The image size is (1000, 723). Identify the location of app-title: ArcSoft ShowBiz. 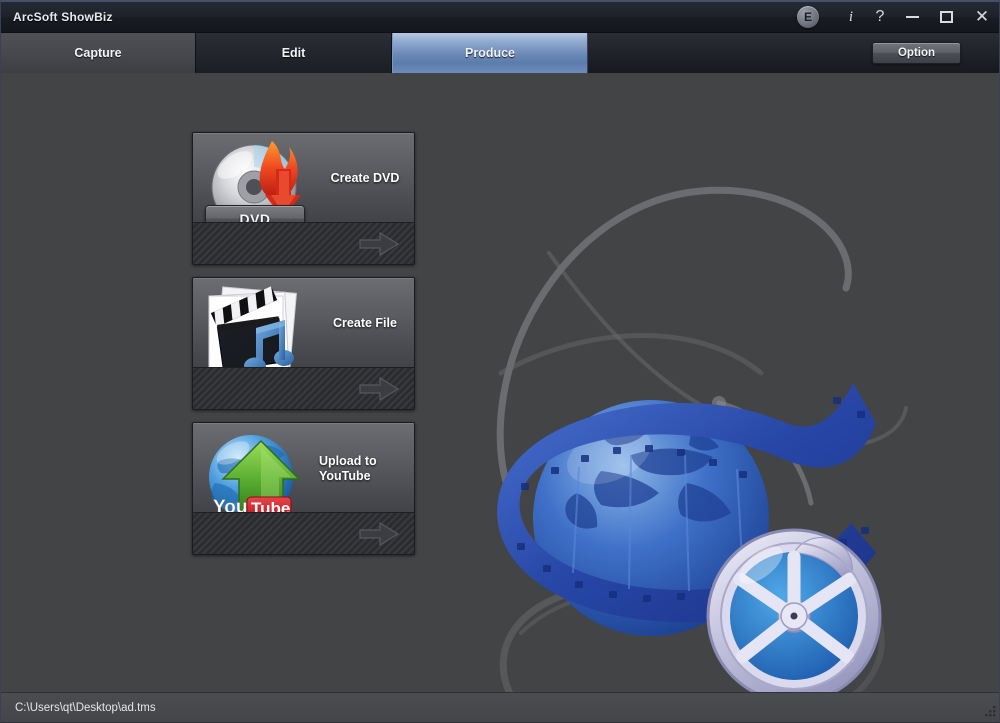
(63, 17).